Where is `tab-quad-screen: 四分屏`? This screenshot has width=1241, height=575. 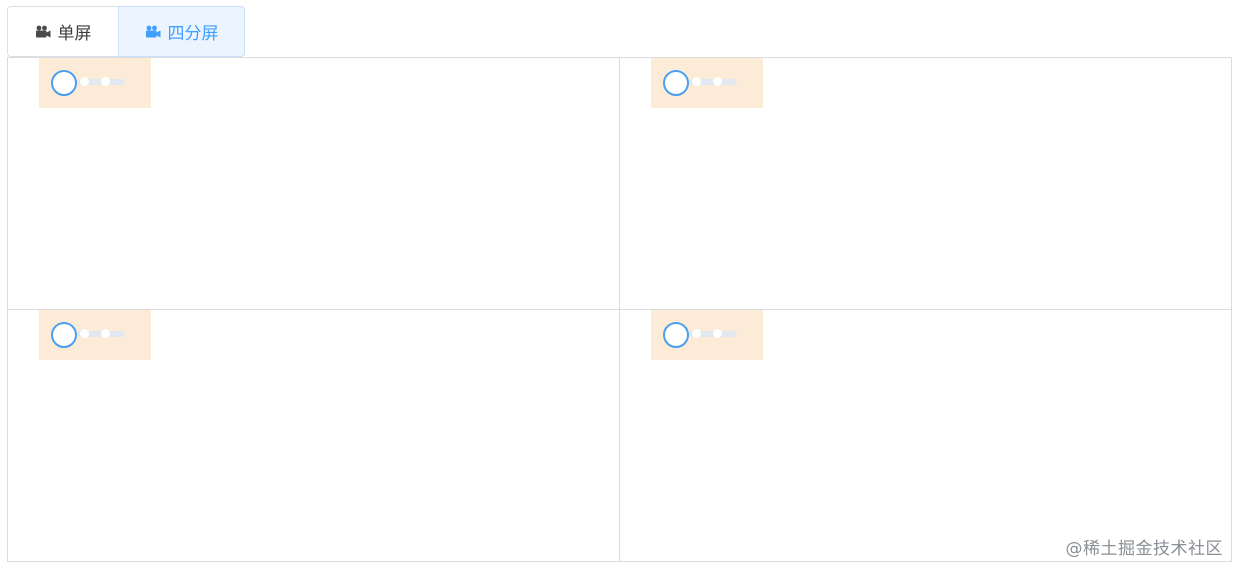 tab-quad-screen: 四分屏 is located at coordinates (181, 31).